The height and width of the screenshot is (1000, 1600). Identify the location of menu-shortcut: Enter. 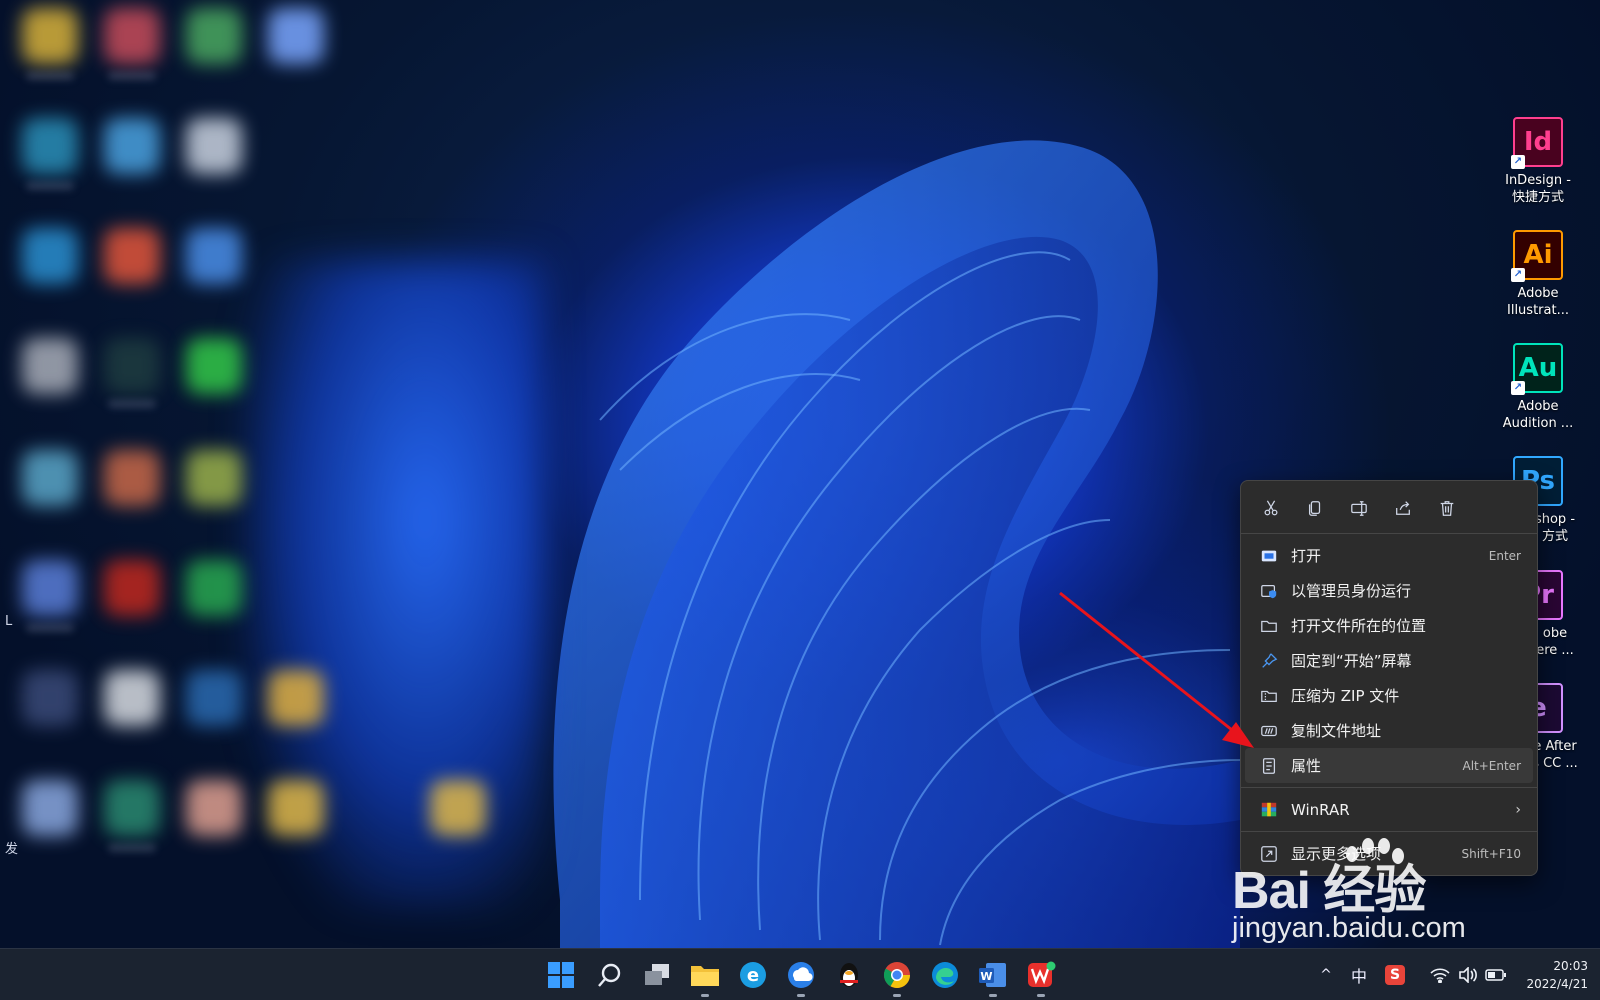
(1504, 555).